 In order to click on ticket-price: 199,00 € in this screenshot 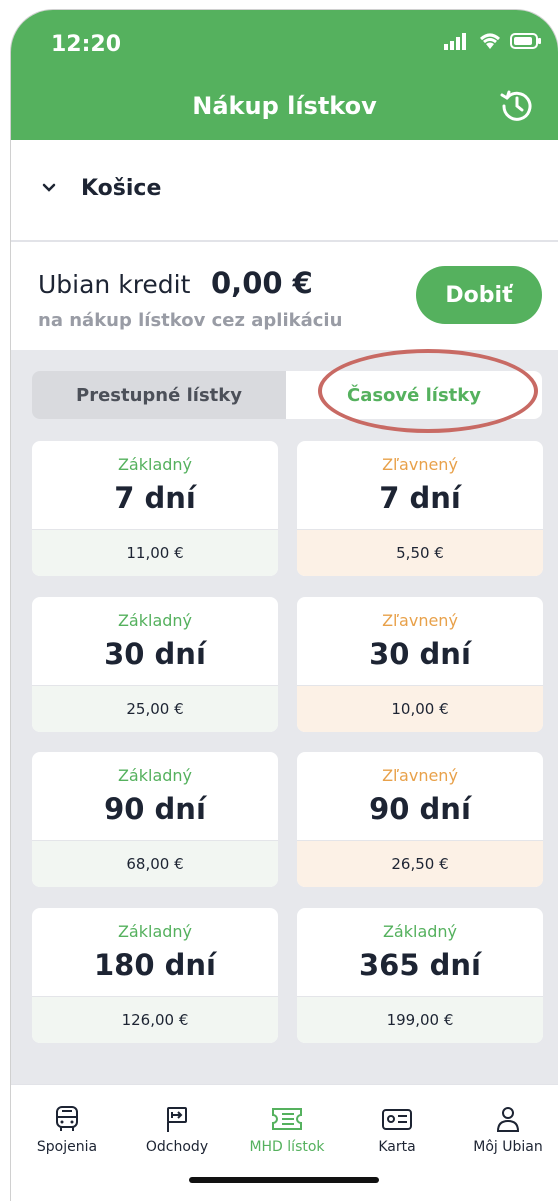, I will do `click(420, 1019)`.